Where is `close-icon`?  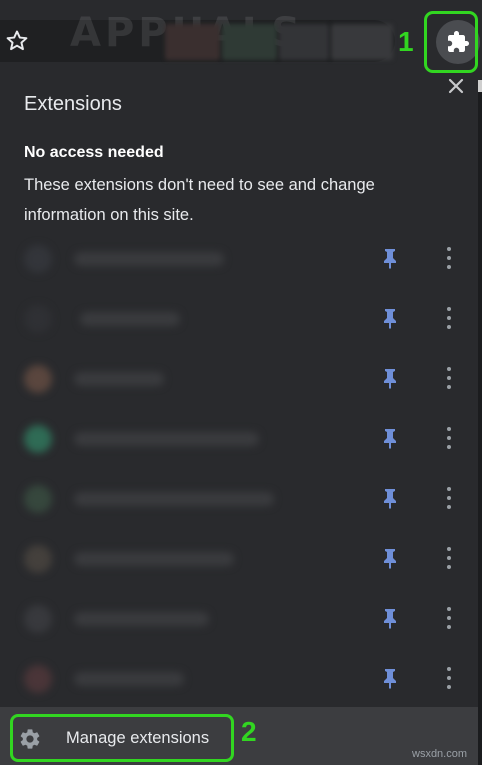
close-icon is located at coordinates (456, 86).